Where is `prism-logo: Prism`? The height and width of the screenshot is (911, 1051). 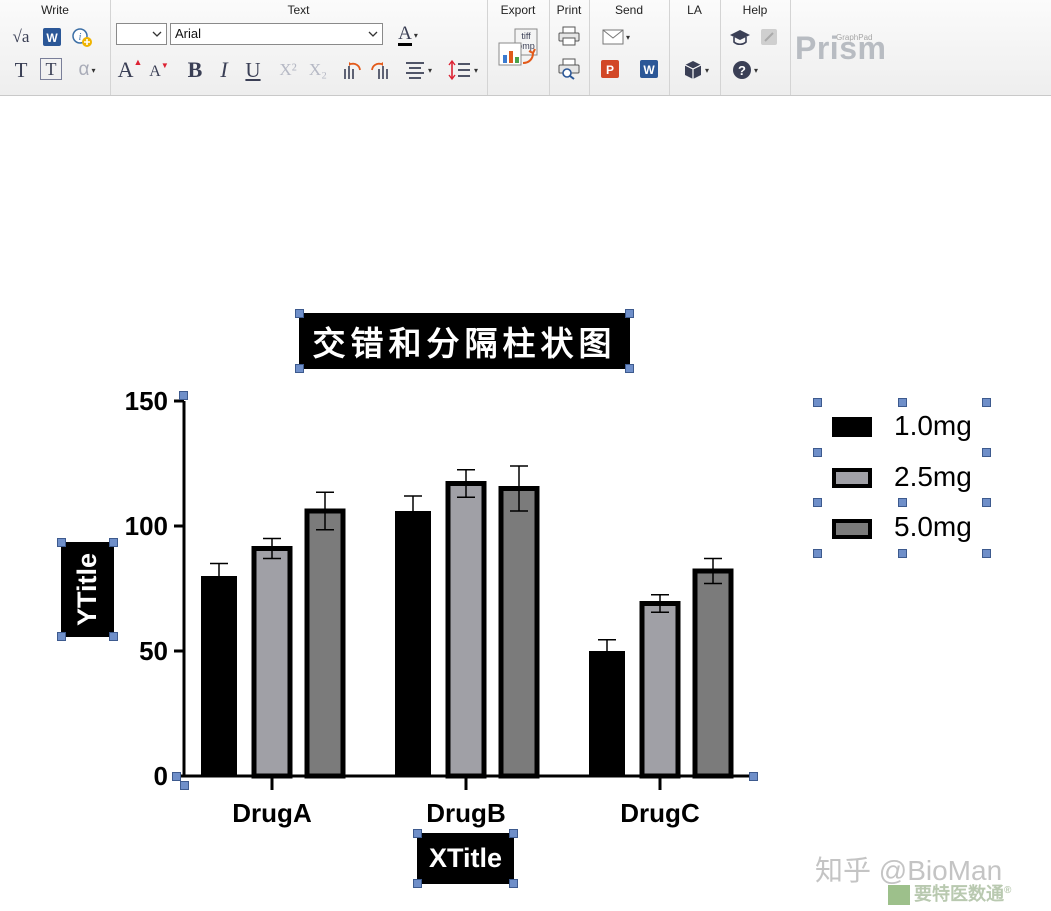 prism-logo: Prism is located at coordinates (841, 48).